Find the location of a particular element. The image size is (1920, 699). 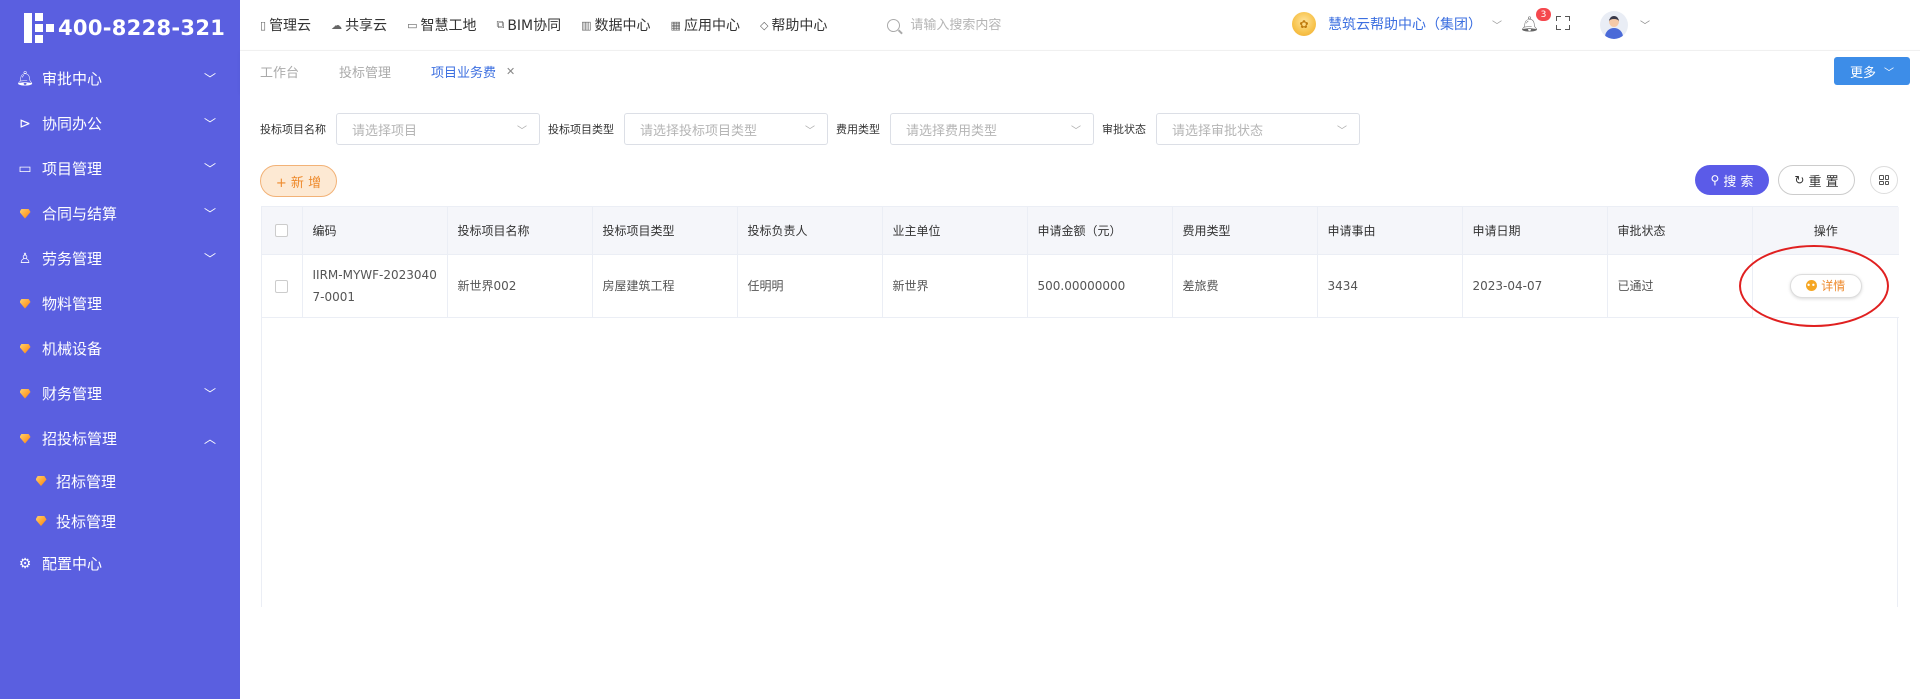

user-icon: ♙ is located at coordinates (25, 258).